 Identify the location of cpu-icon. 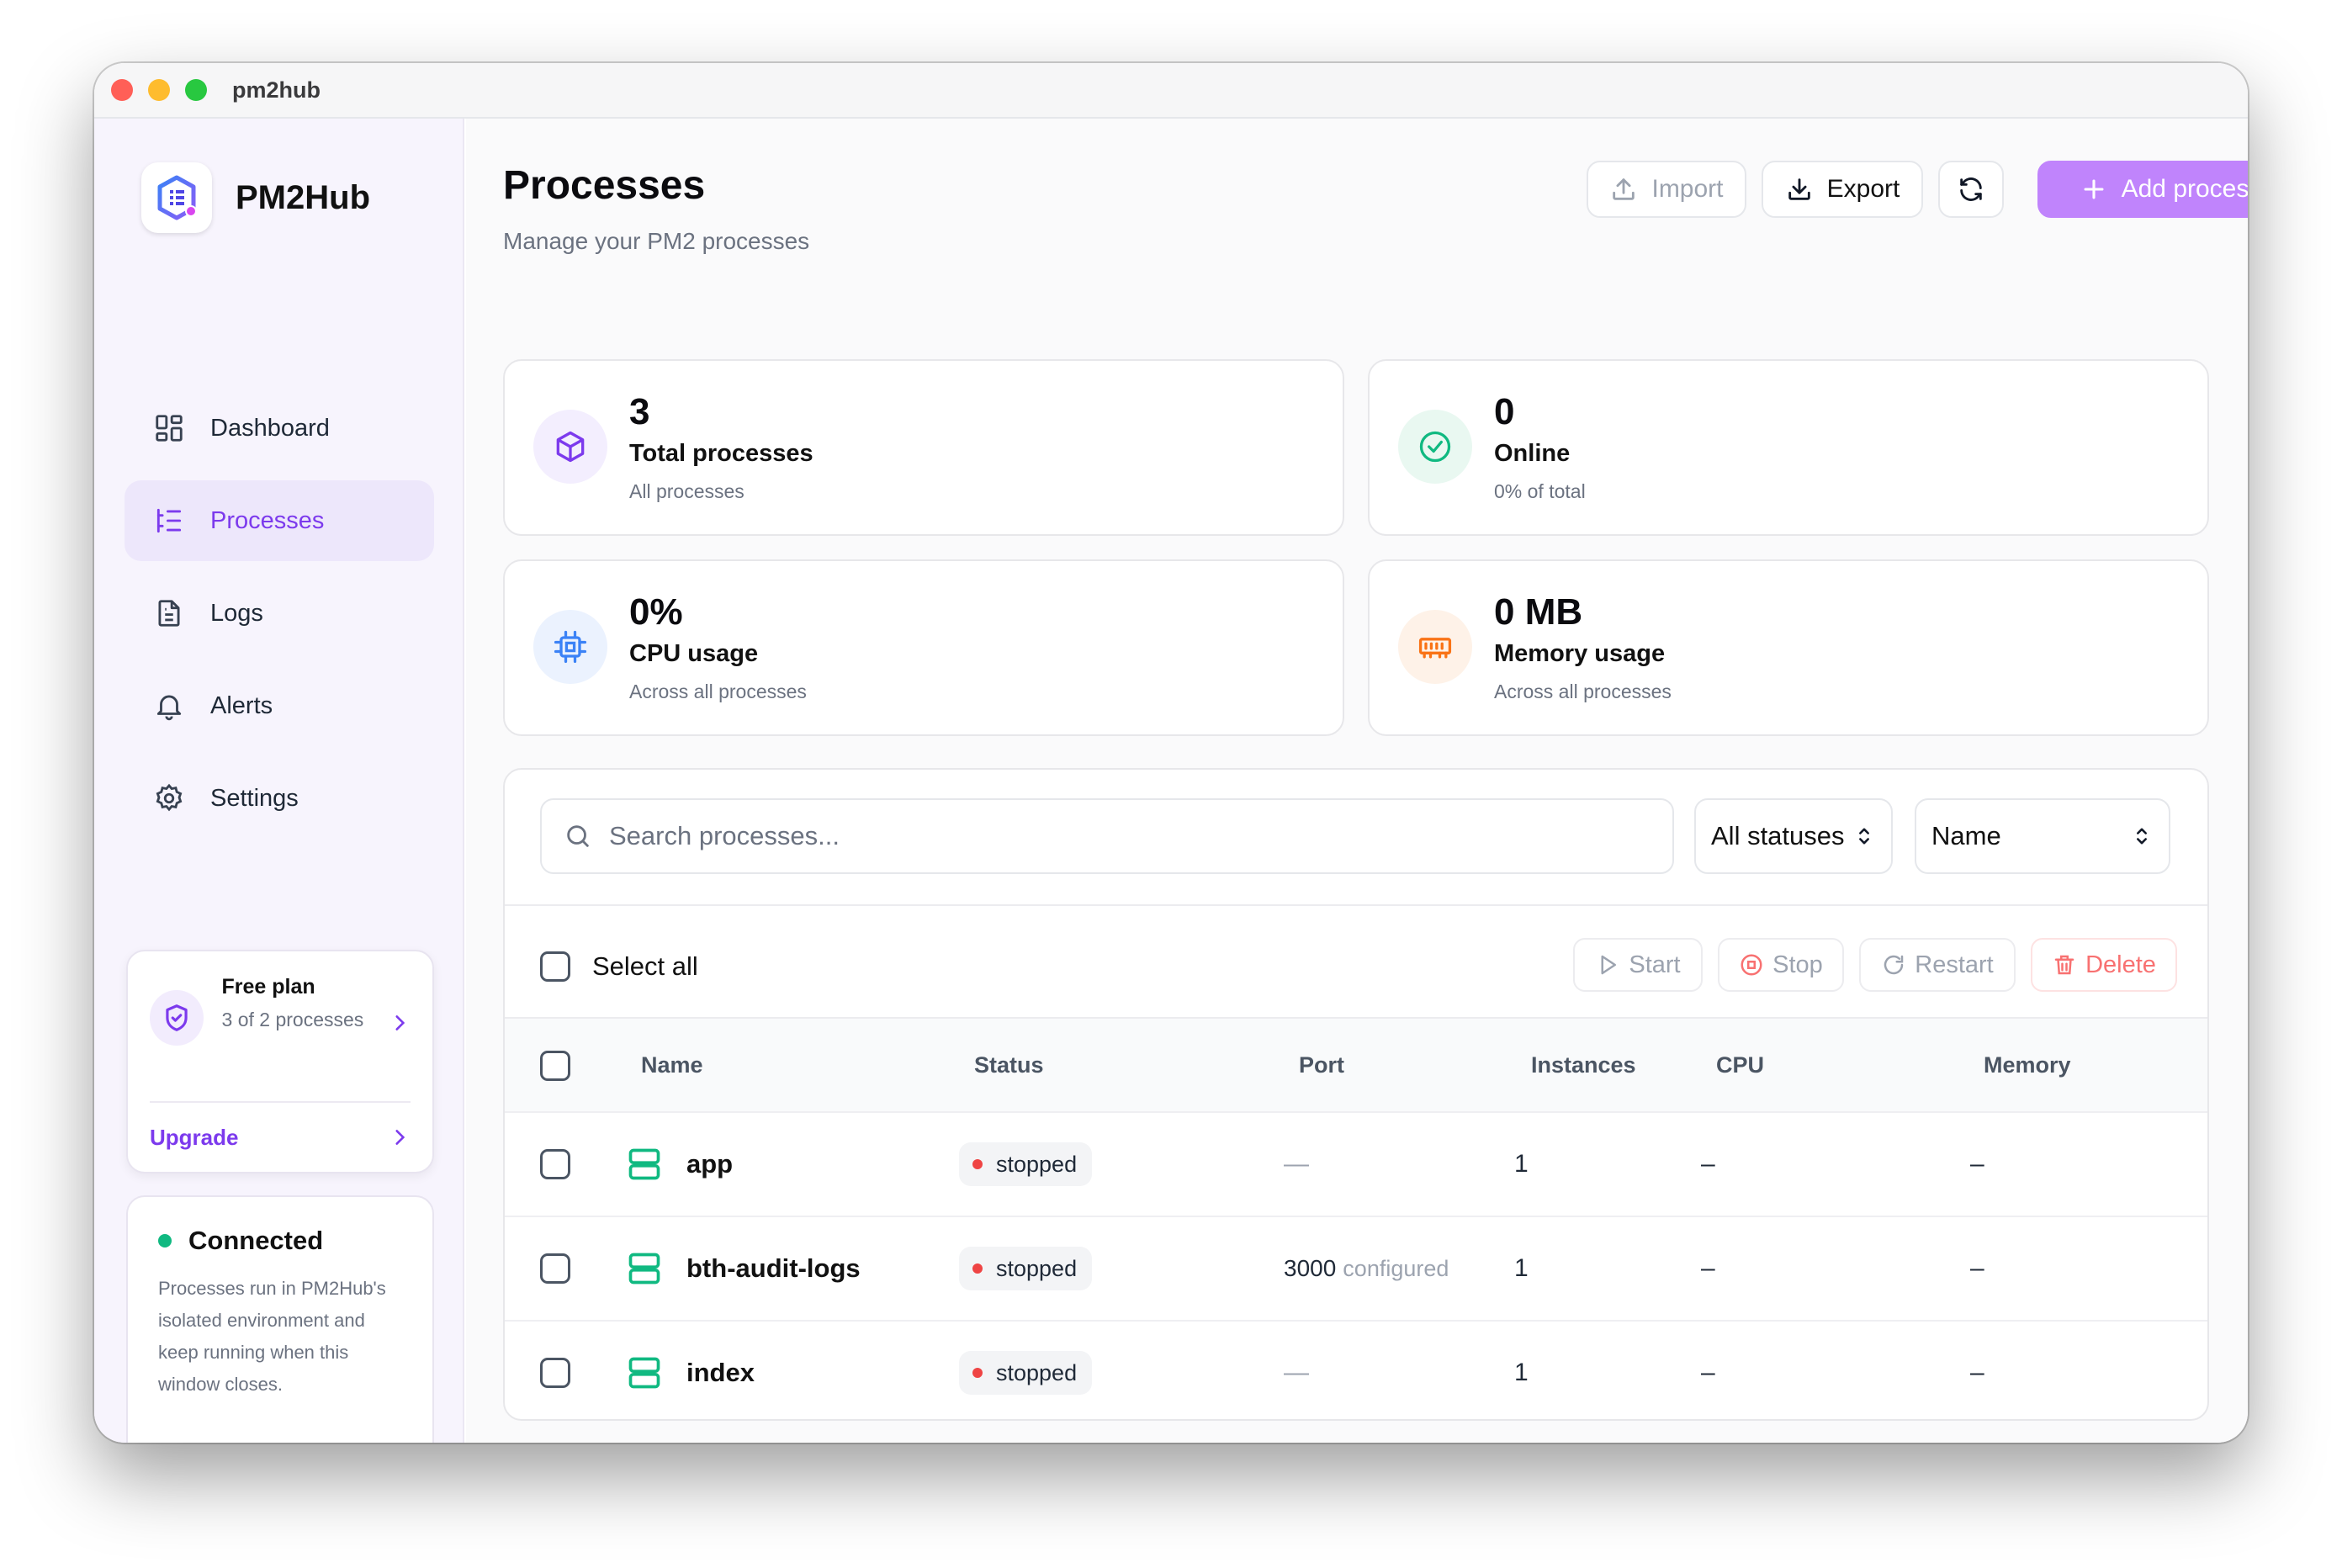
(570, 647).